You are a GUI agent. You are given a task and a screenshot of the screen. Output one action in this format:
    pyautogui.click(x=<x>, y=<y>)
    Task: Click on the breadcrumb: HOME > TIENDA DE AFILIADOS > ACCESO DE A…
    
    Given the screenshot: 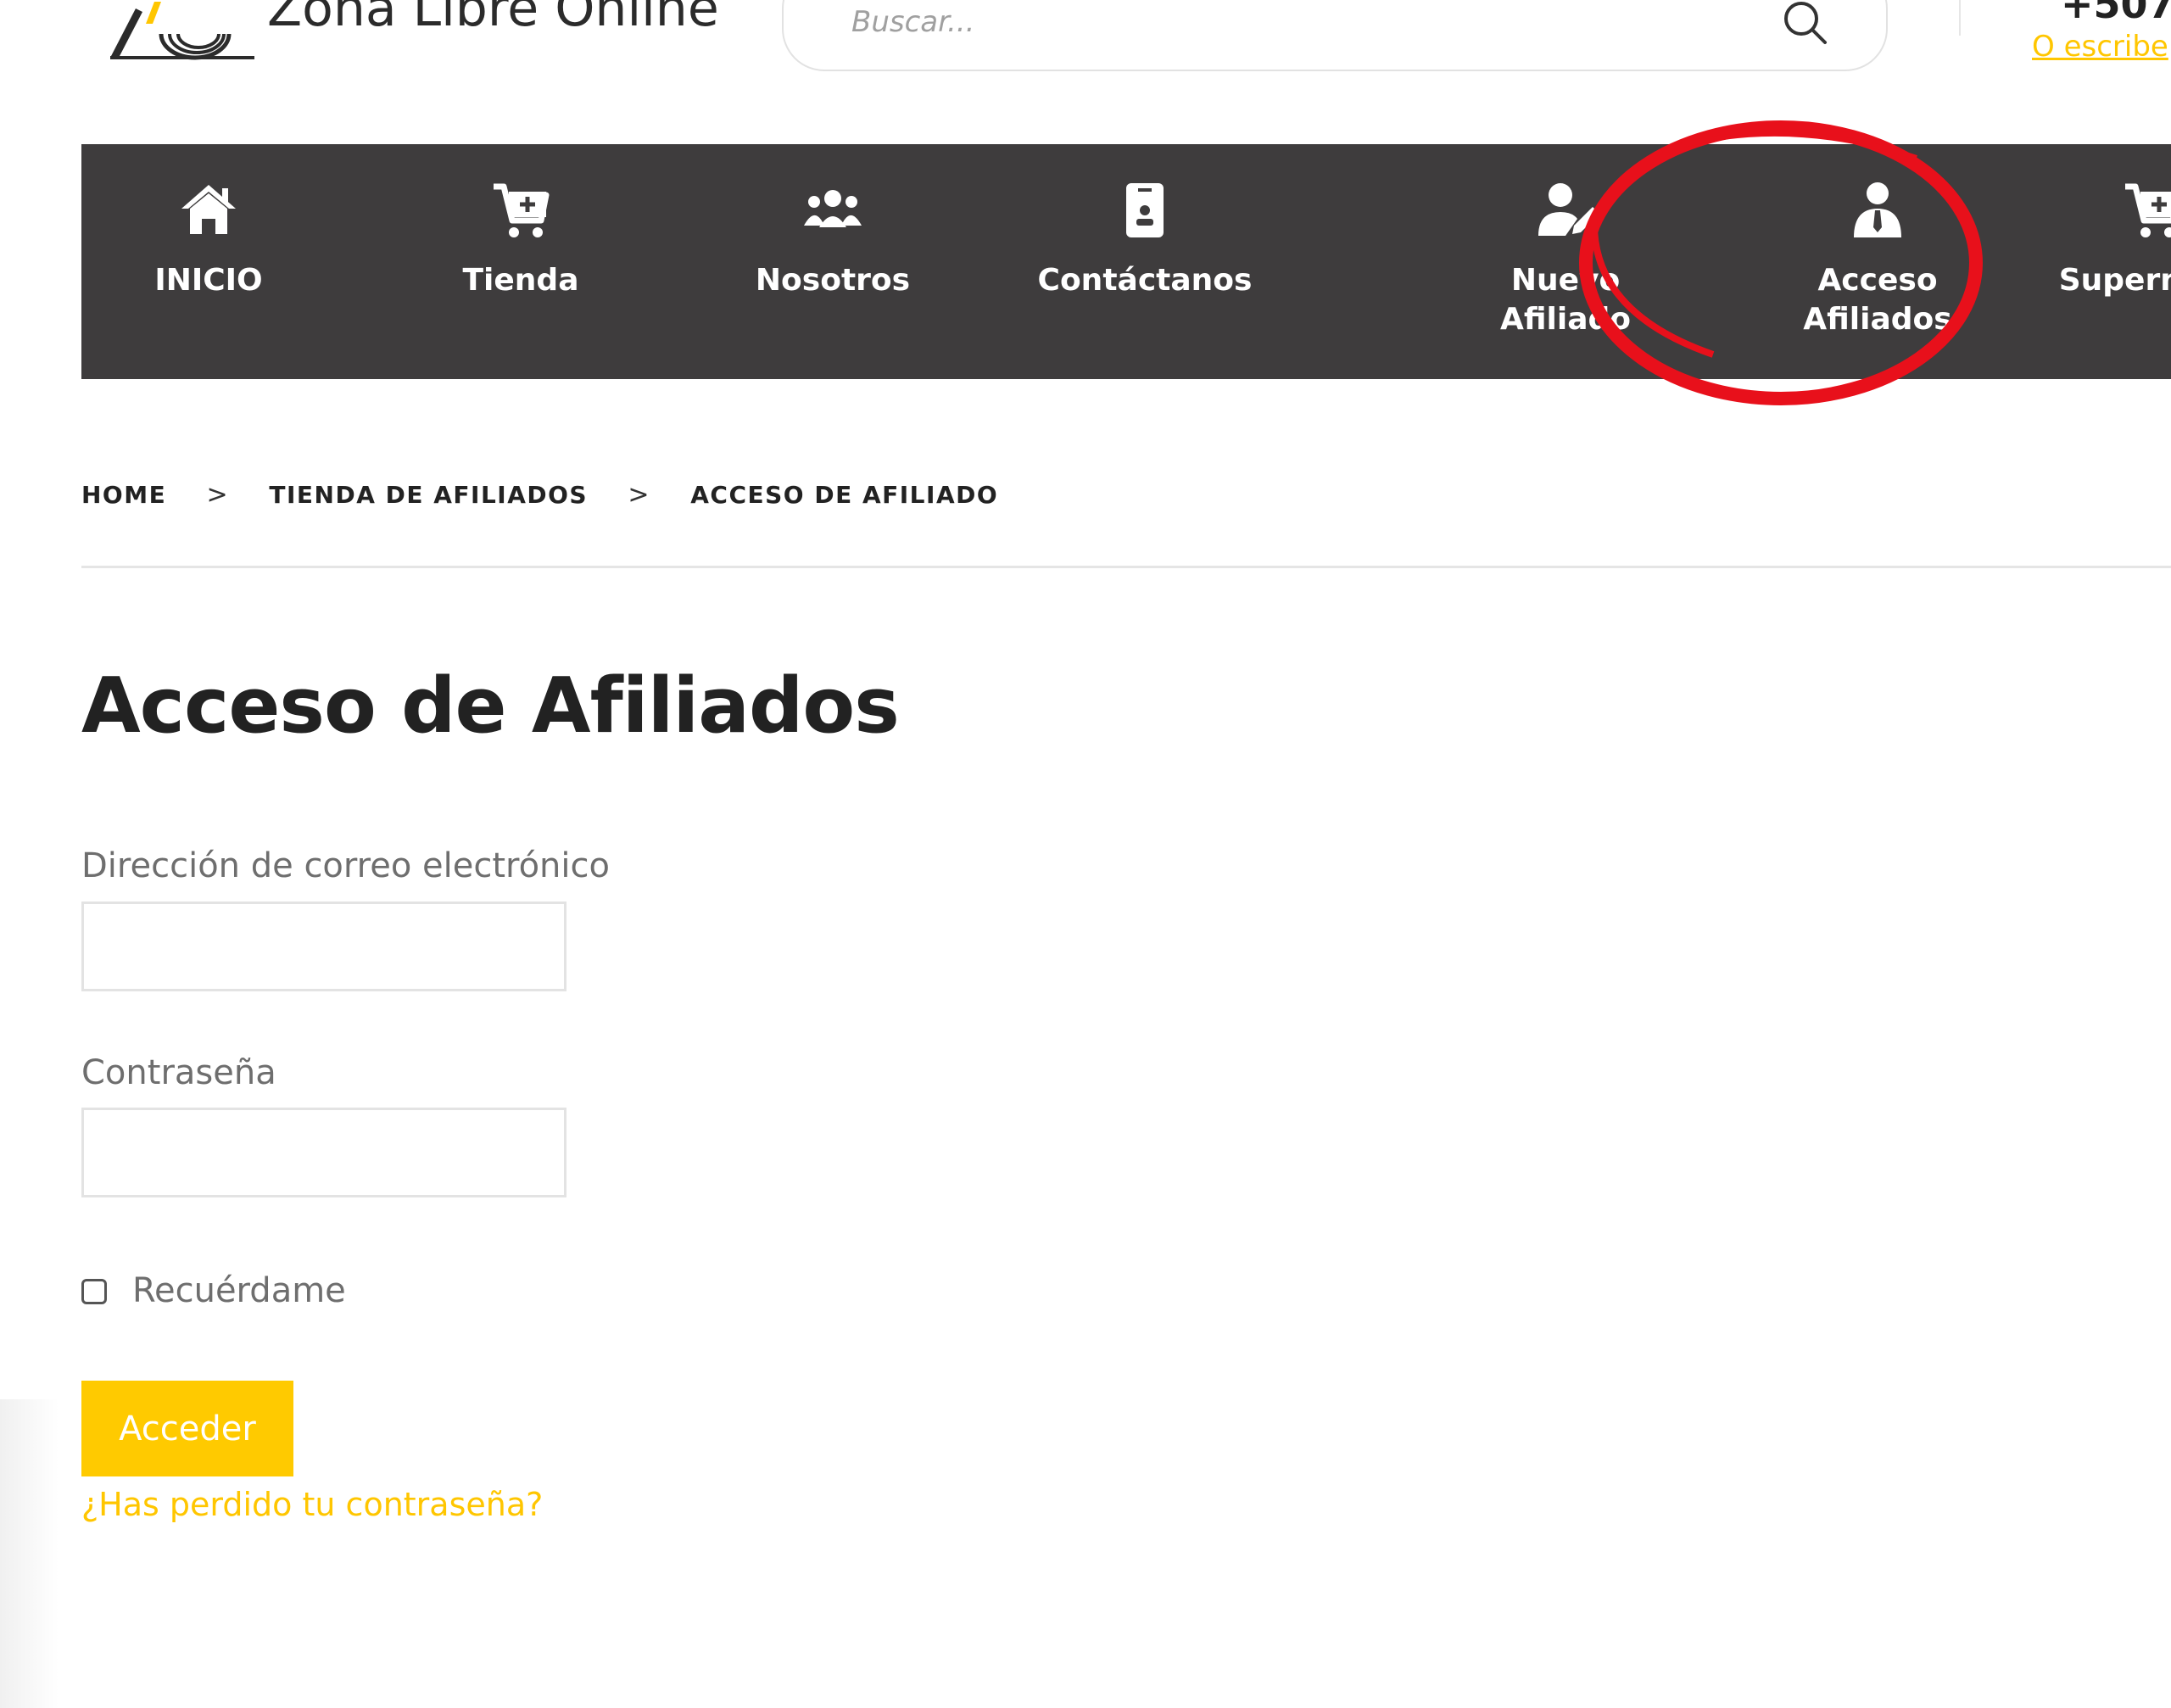 What is the action you would take?
    pyautogui.click(x=539, y=495)
    